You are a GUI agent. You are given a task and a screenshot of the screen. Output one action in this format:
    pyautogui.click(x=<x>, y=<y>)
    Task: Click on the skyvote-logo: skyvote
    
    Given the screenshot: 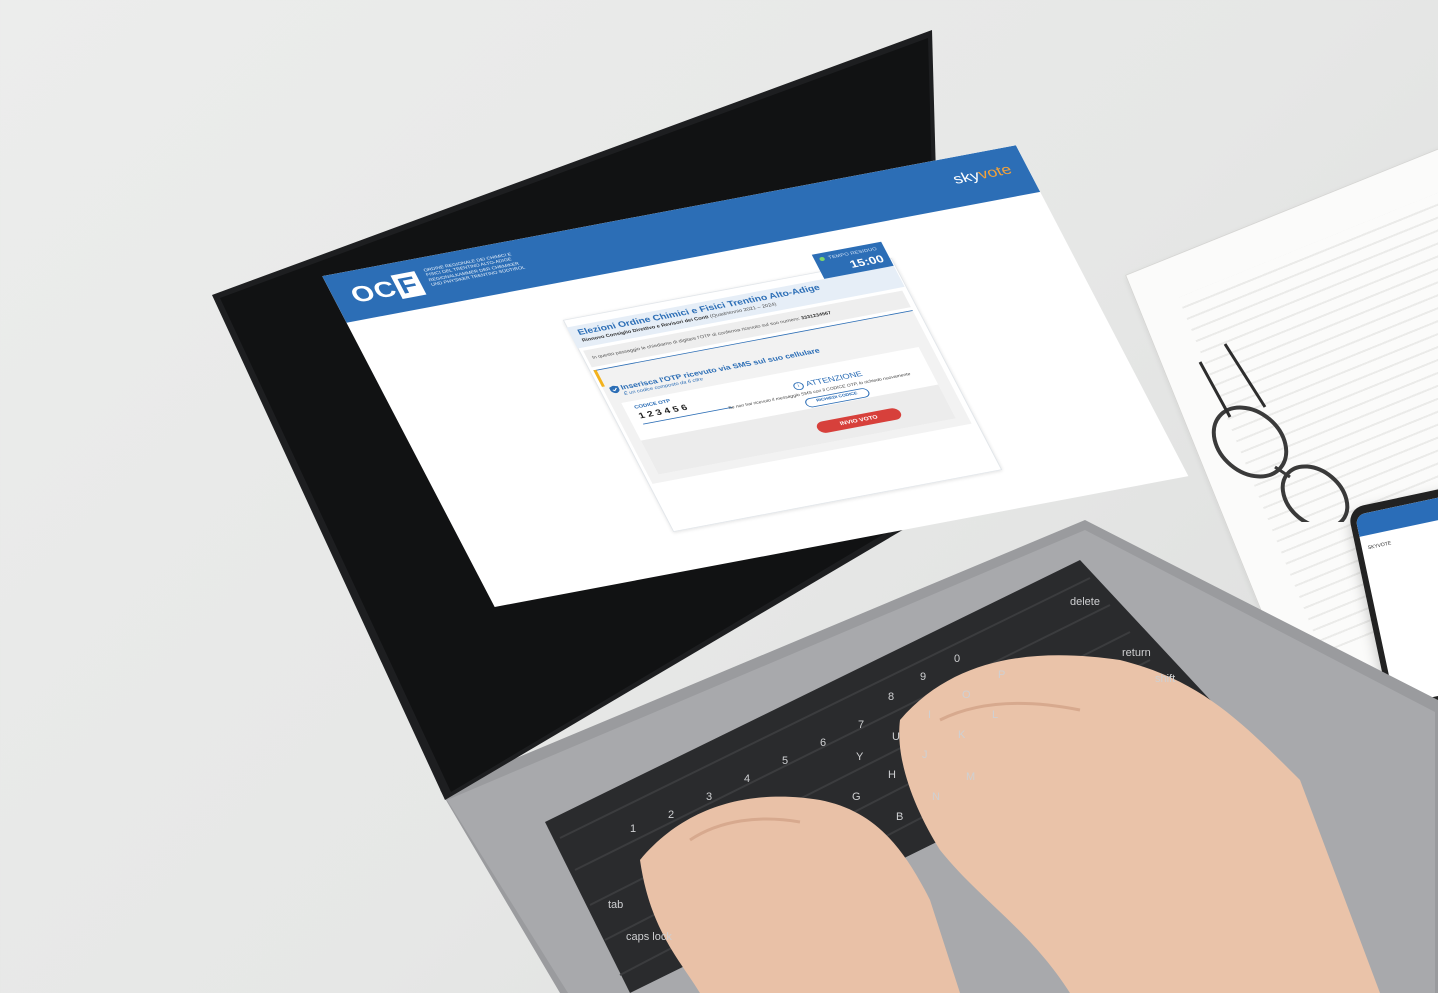 What is the action you would take?
    pyautogui.click(x=982, y=174)
    